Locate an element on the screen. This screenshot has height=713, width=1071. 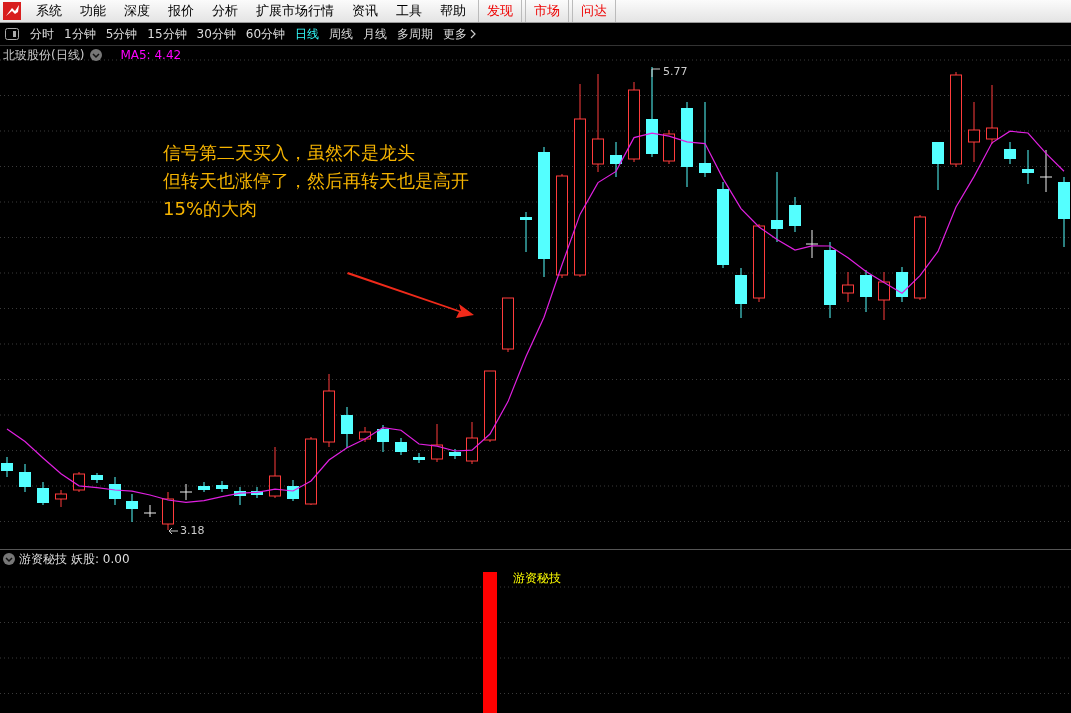
period-tab: 分时 is located at coordinates (42, 34).